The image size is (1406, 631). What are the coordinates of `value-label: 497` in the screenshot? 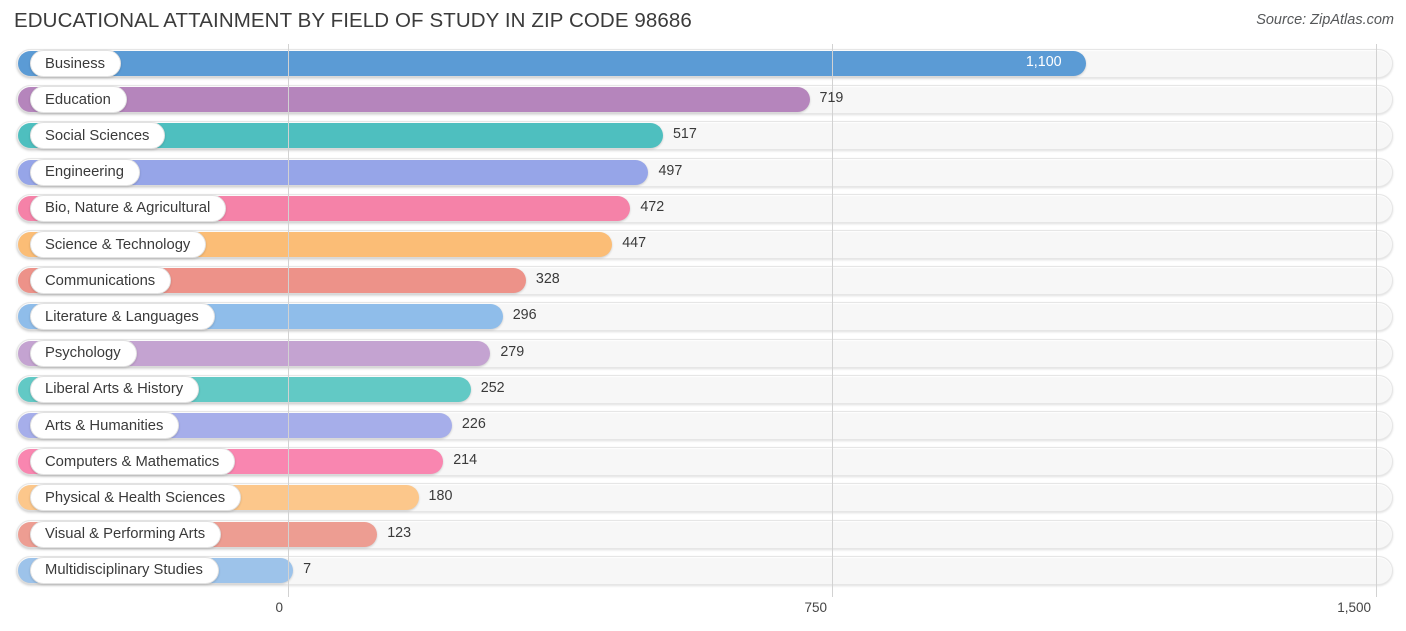 It's located at (670, 170).